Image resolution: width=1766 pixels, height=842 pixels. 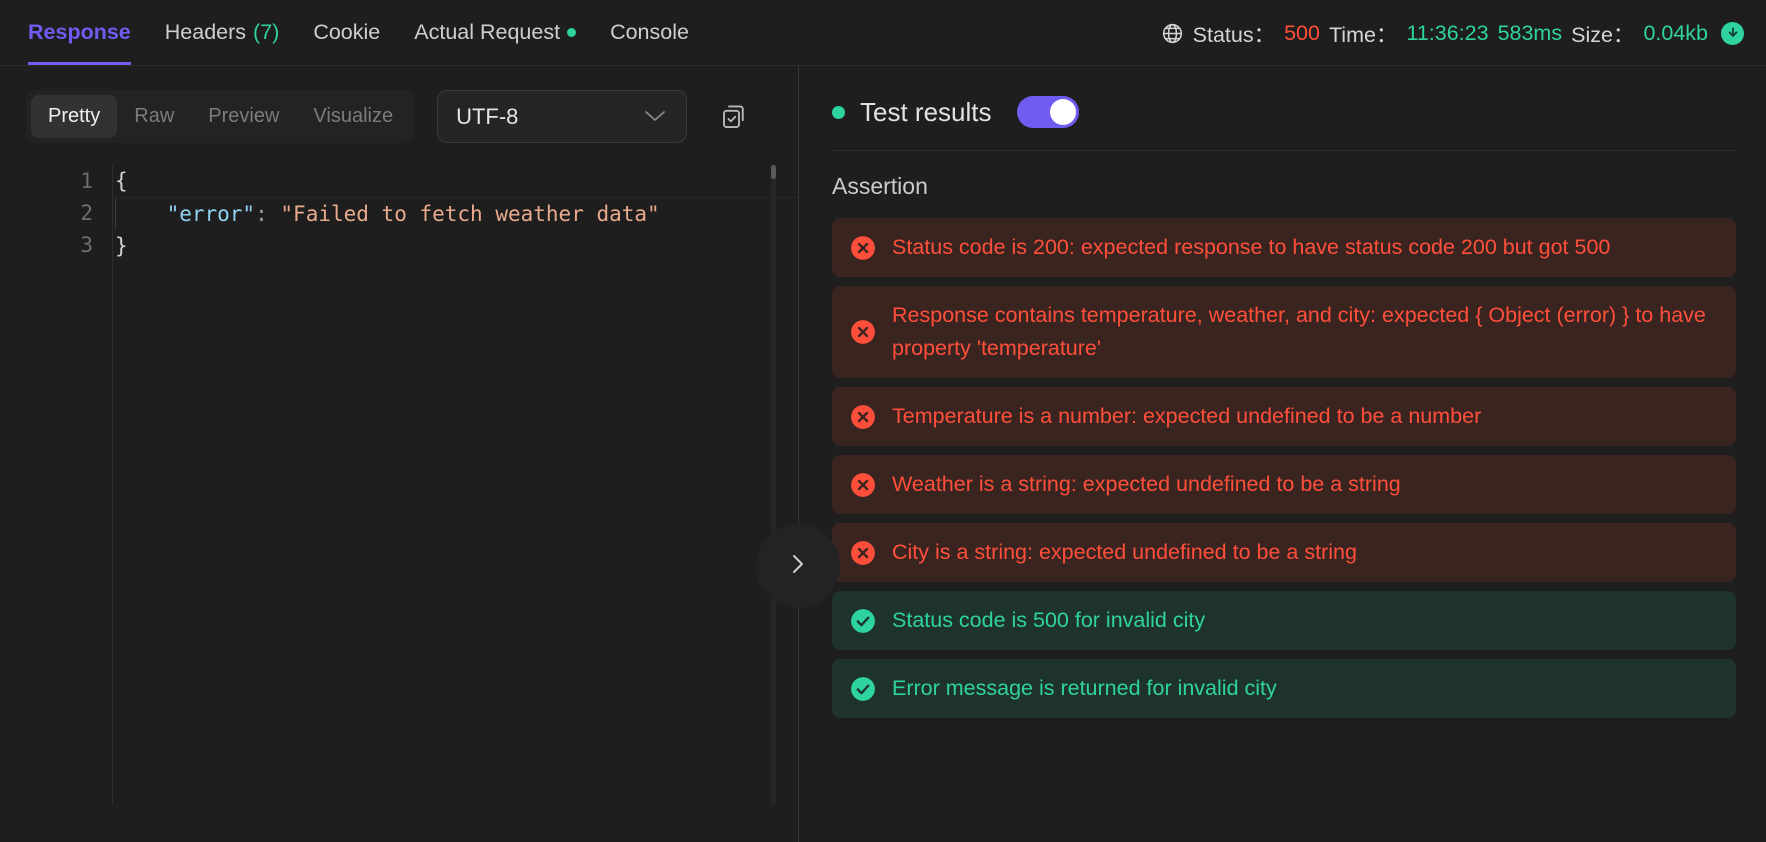 What do you see at coordinates (562, 116) in the screenshot?
I see `encoding-select: UTF-8` at bounding box center [562, 116].